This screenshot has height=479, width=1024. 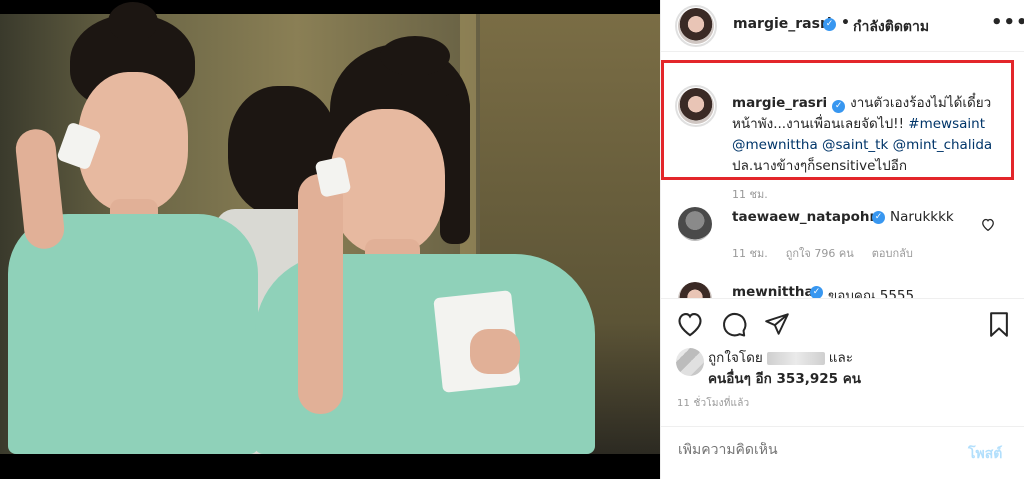 What do you see at coordinates (841, 358) in the screenshot?
I see `likes-and: และ` at bounding box center [841, 358].